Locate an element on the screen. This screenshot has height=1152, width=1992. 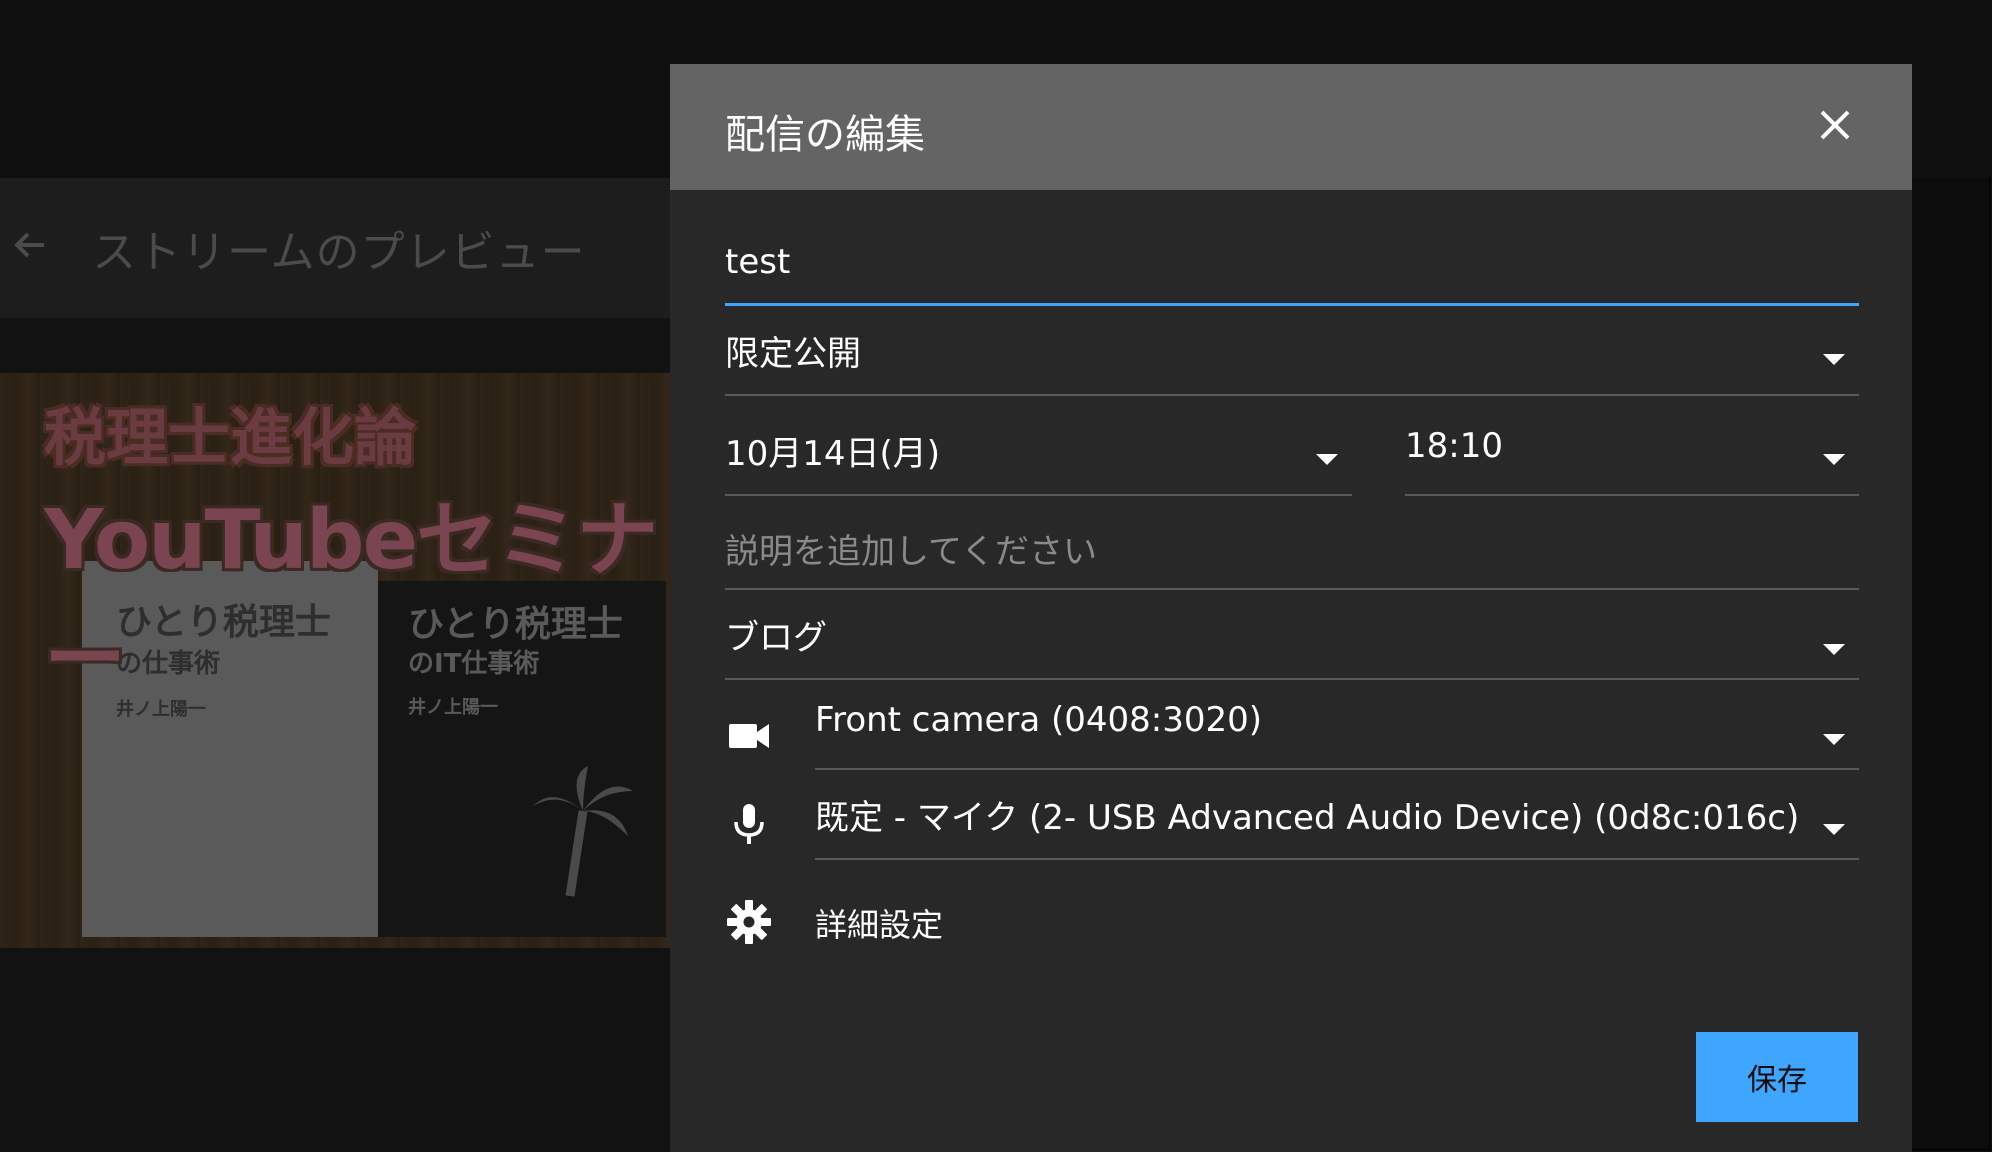
visibility-value: 限定公開 is located at coordinates (793, 354).